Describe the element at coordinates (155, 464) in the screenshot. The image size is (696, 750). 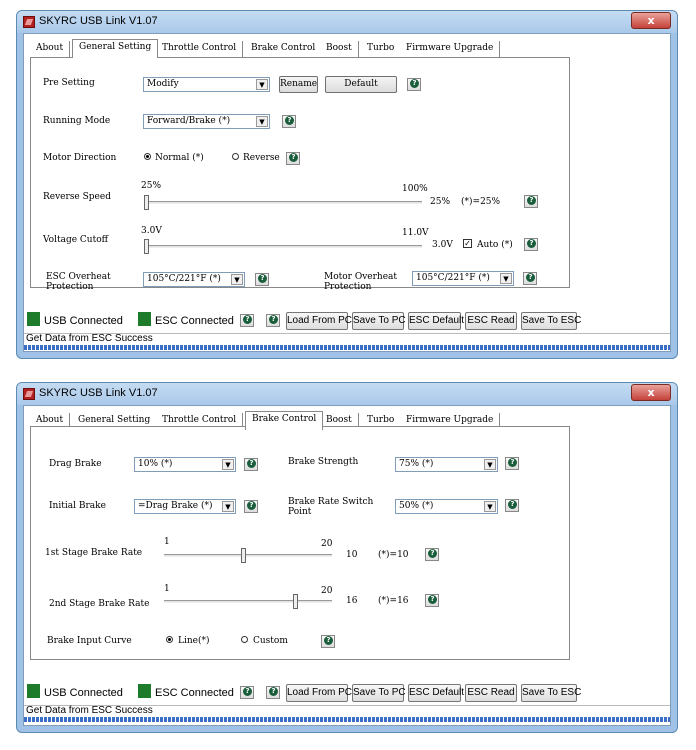
I see `drag-brake-value: 10% (*)` at that location.